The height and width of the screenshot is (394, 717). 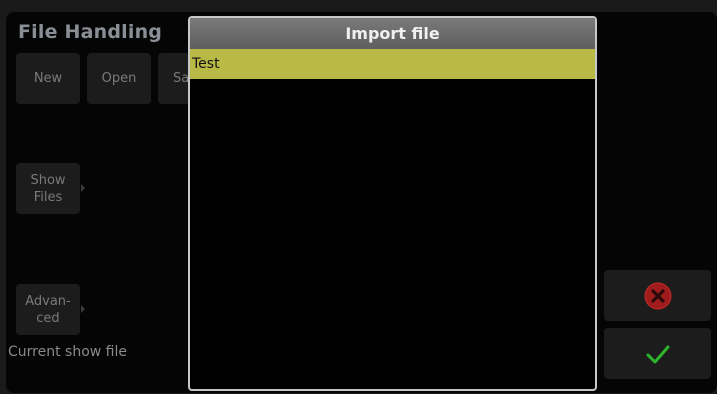 What do you see at coordinates (90, 32) in the screenshot?
I see `page-title: File Handling` at bounding box center [90, 32].